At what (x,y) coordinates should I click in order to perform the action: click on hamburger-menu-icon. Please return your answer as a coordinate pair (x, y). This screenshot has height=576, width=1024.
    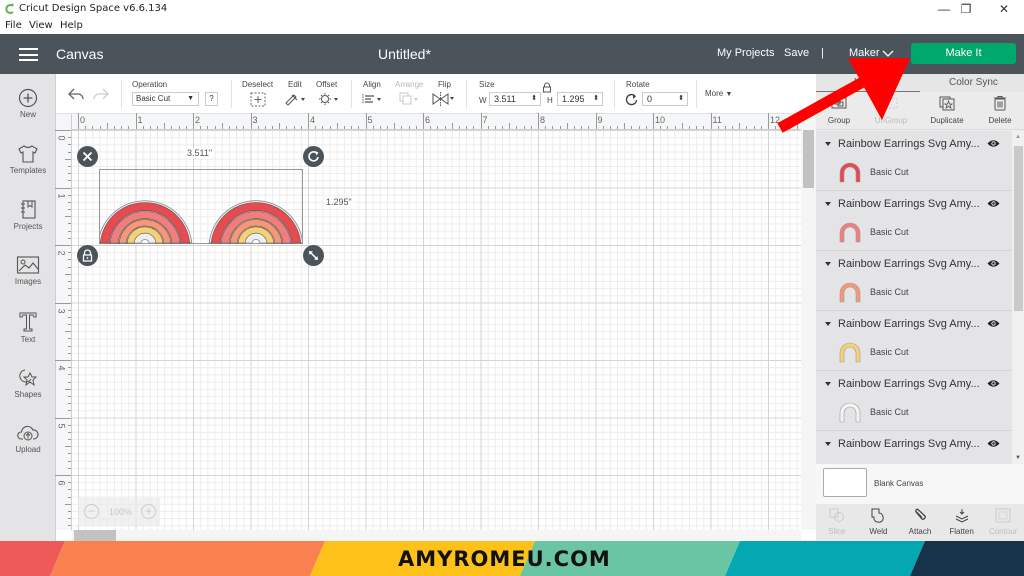
    Looking at the image, I should click on (28, 54).